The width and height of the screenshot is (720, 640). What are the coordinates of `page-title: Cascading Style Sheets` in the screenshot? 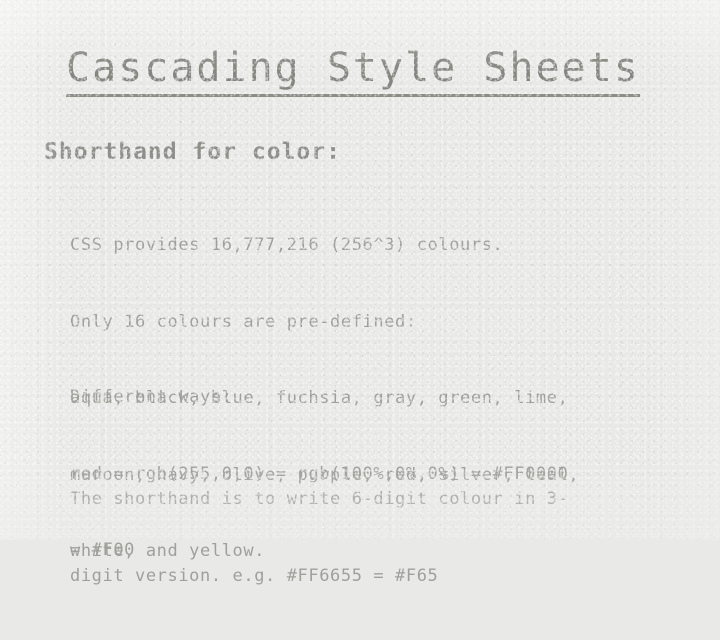 It's located at (353, 71).